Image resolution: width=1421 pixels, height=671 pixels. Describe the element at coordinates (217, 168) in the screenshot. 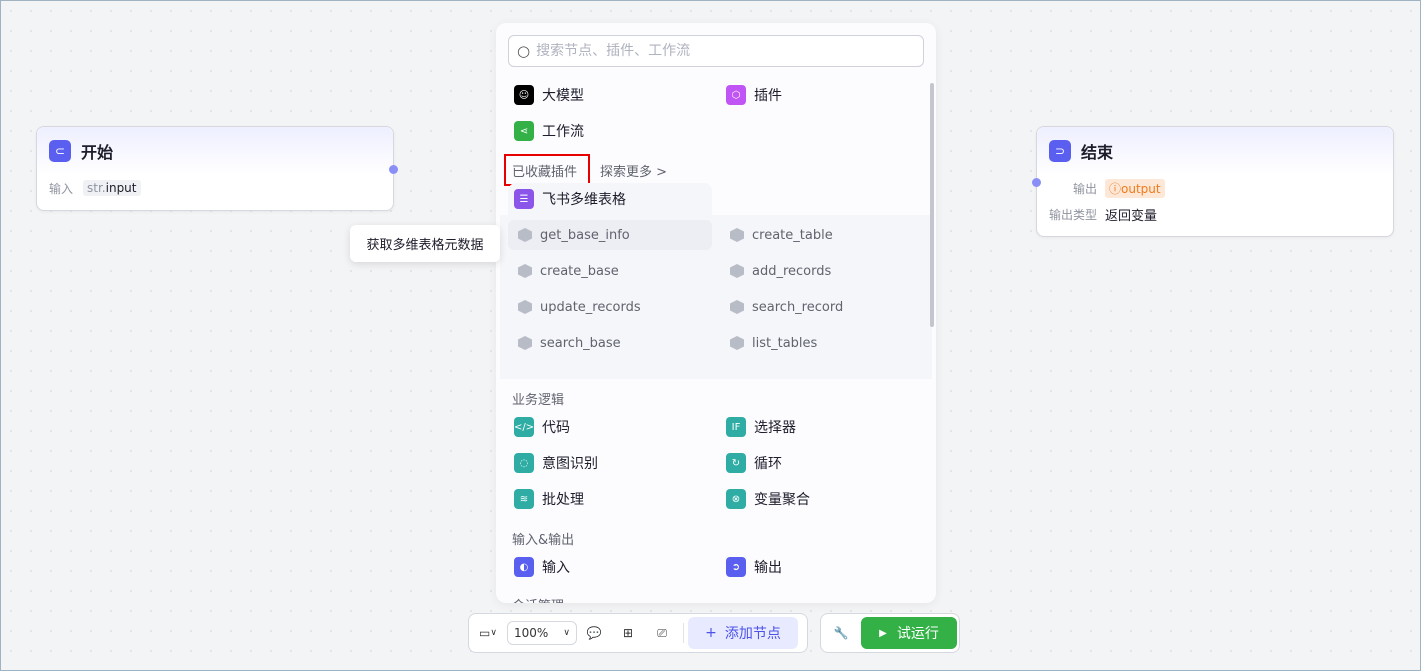

I see `start-node: ⊂ 开始 输入 str.input` at that location.